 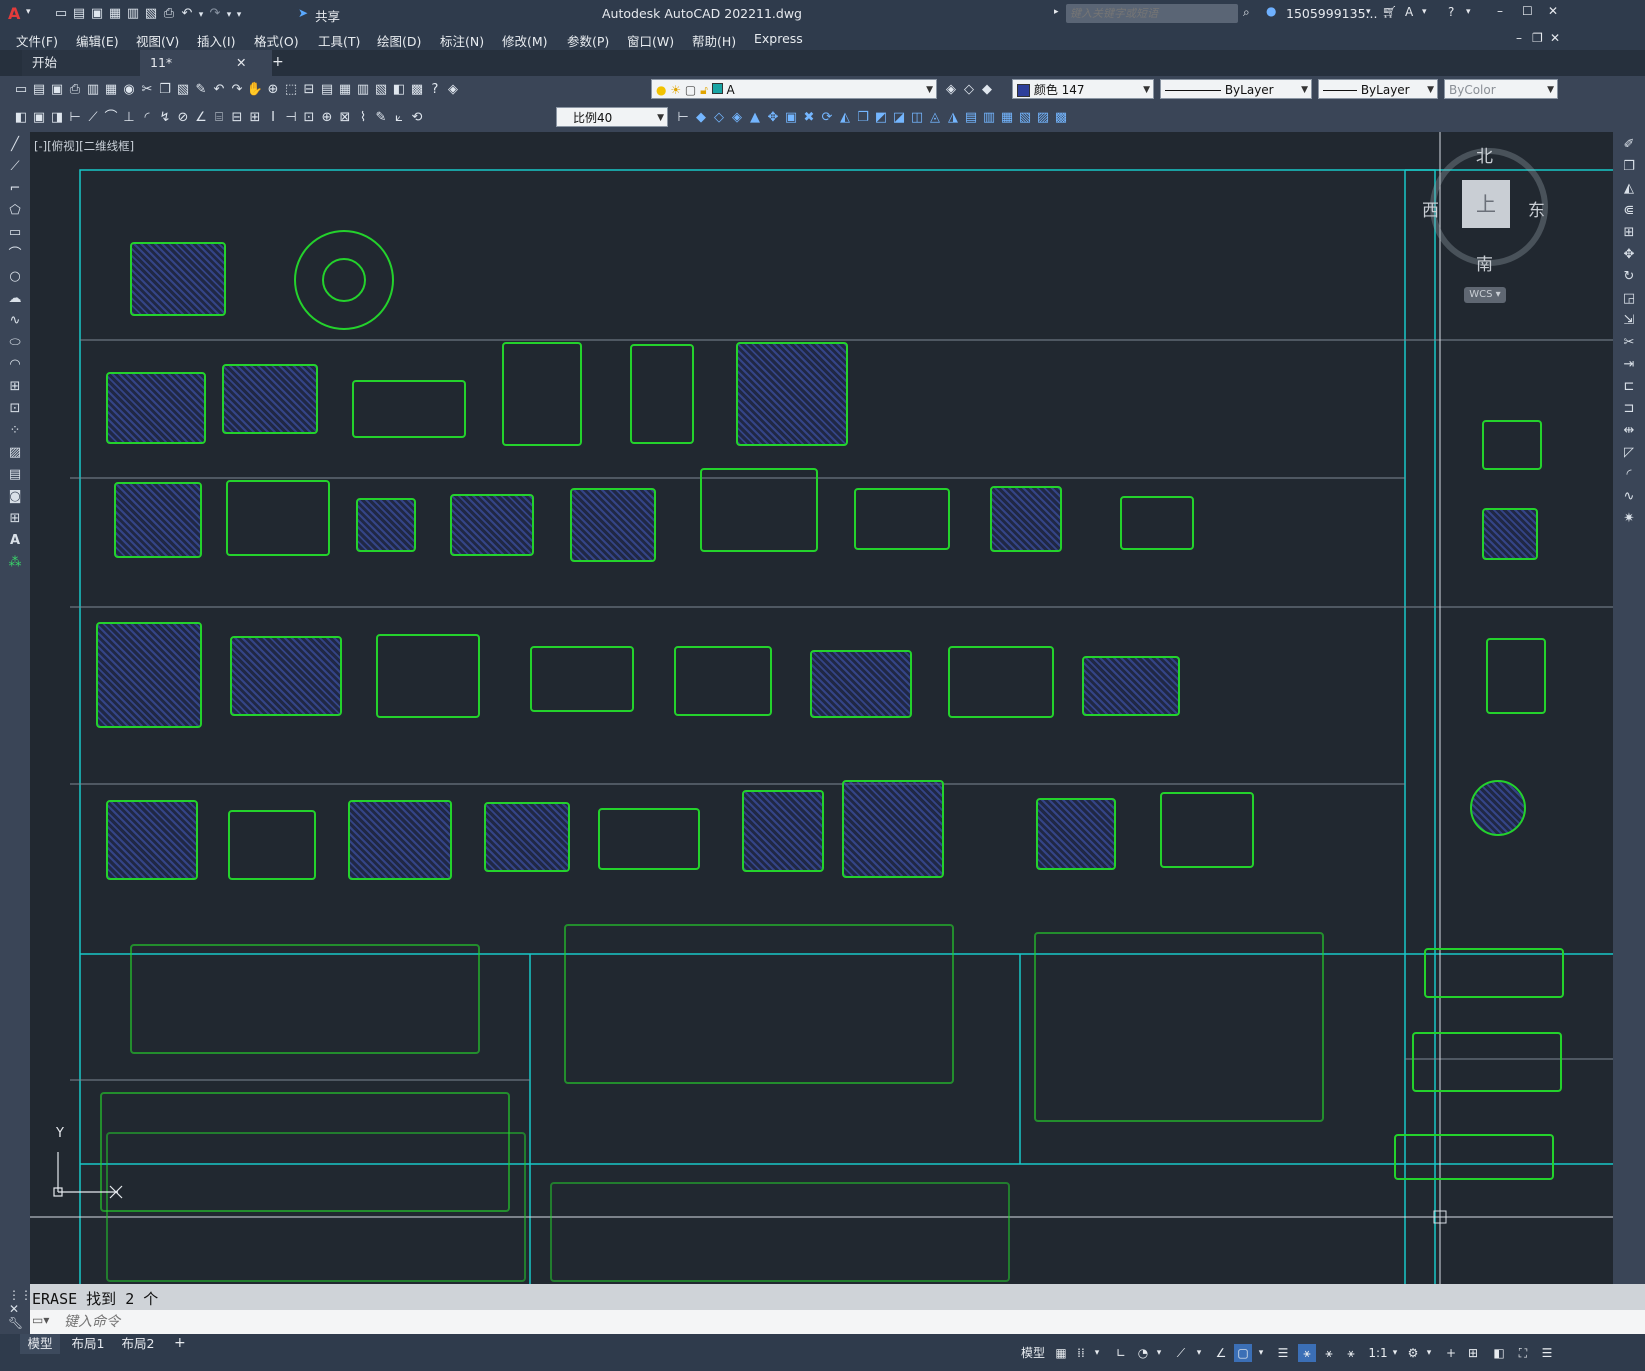 I want to click on units-icon: ⊞, so click(x=1473, y=1353).